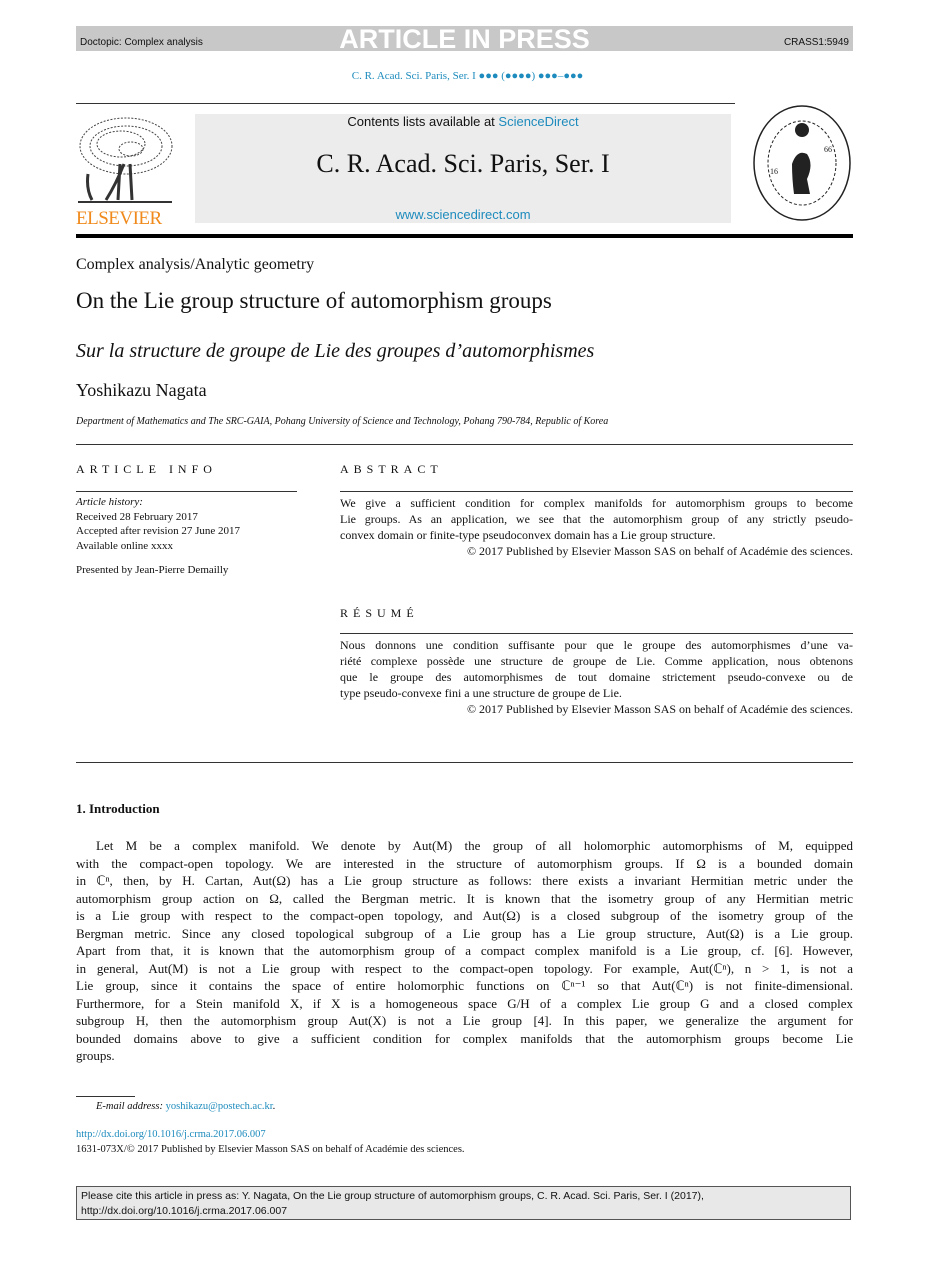 This screenshot has width=935, height=1266. I want to click on svg-text: 16, so click(774, 171).